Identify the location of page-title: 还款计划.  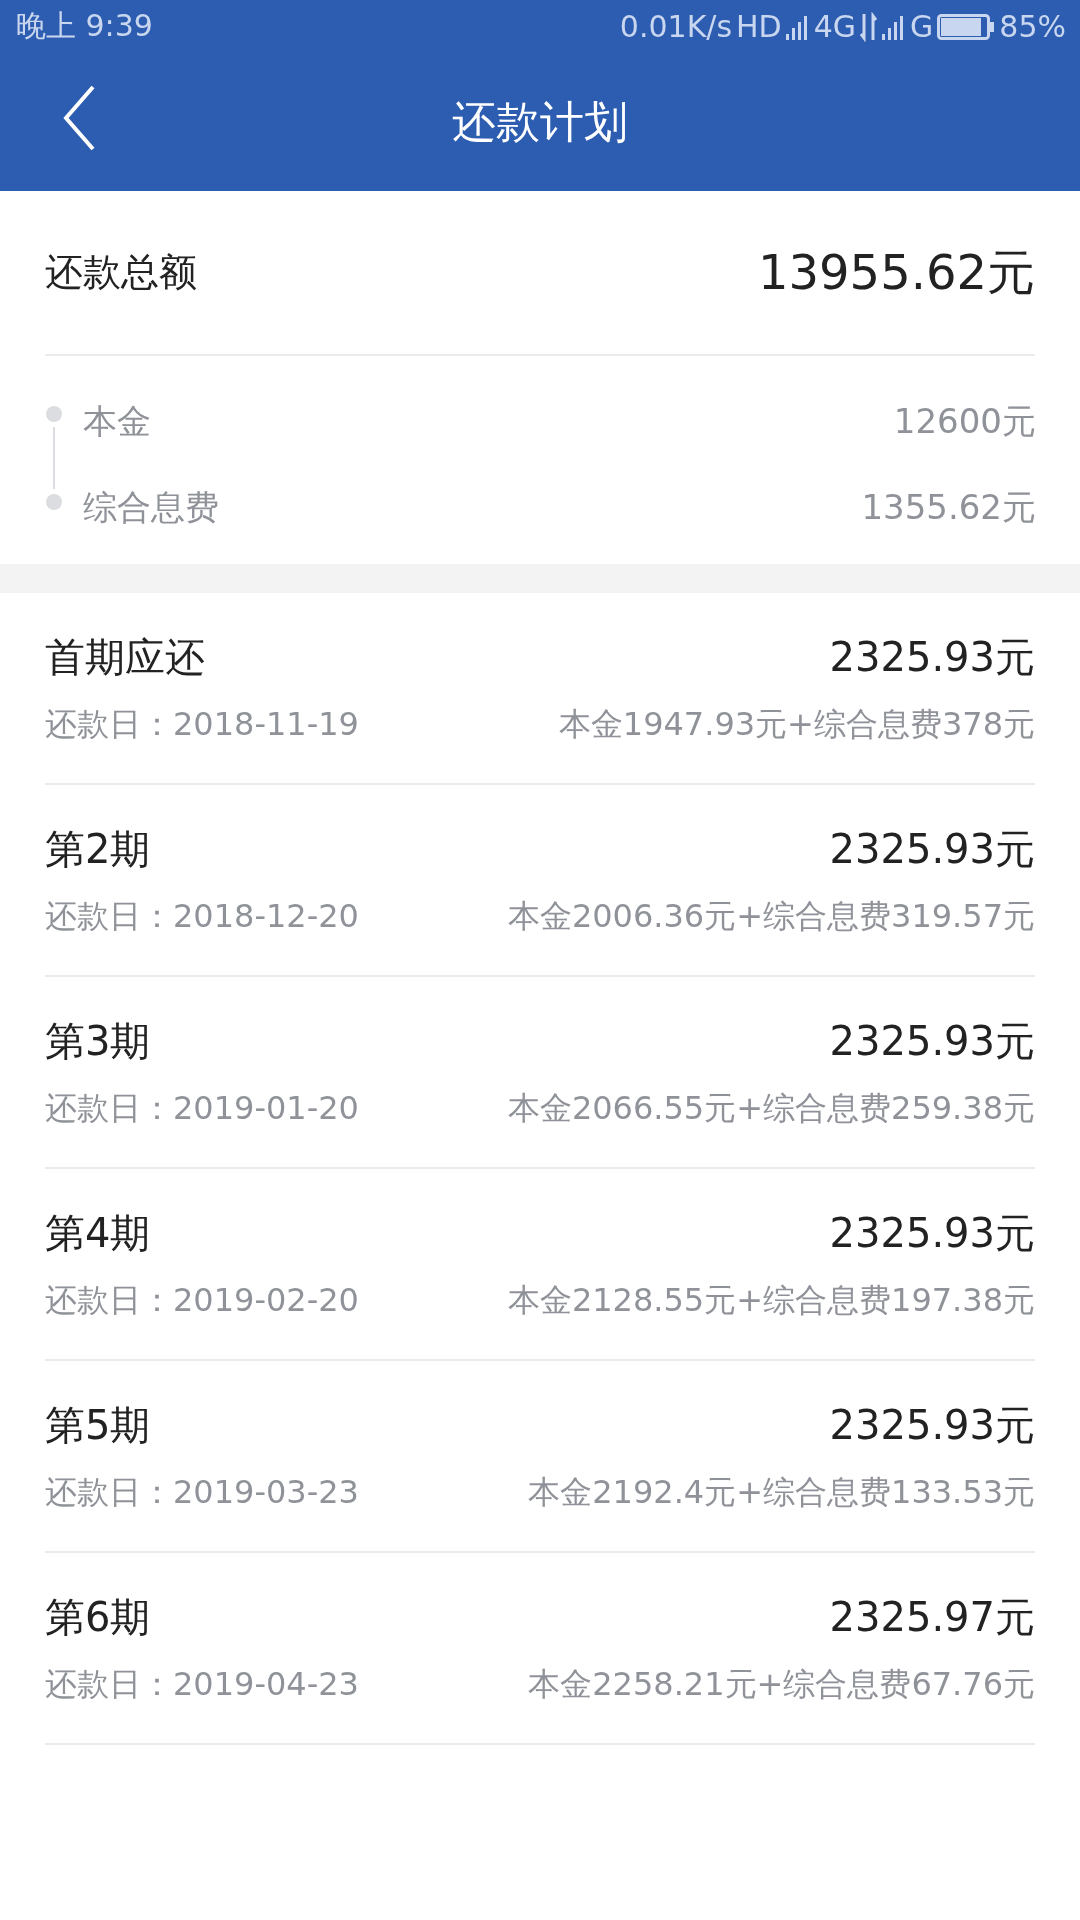
(540, 121).